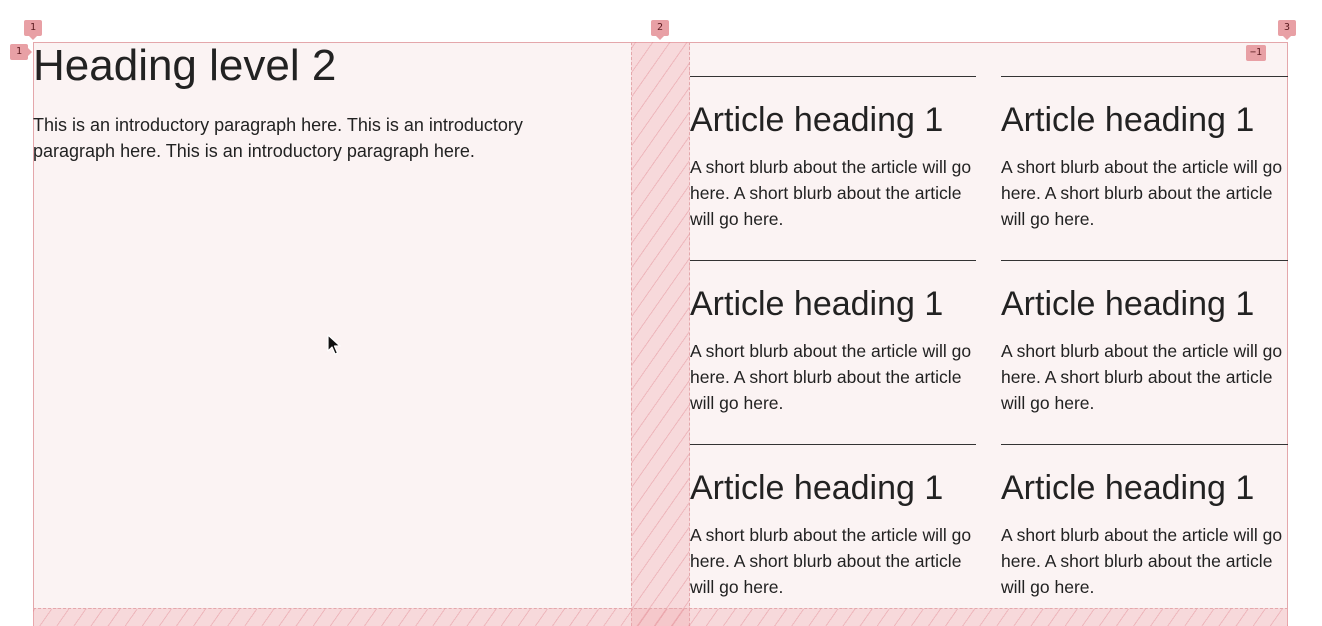 The image size is (1322, 626). What do you see at coordinates (334, 344) in the screenshot?
I see `arrow-pointer-icon` at bounding box center [334, 344].